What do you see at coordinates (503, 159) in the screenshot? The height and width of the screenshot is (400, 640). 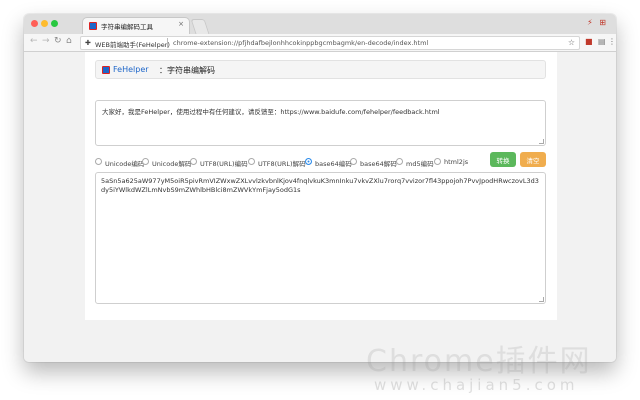 I see `convert-button: 转换` at bounding box center [503, 159].